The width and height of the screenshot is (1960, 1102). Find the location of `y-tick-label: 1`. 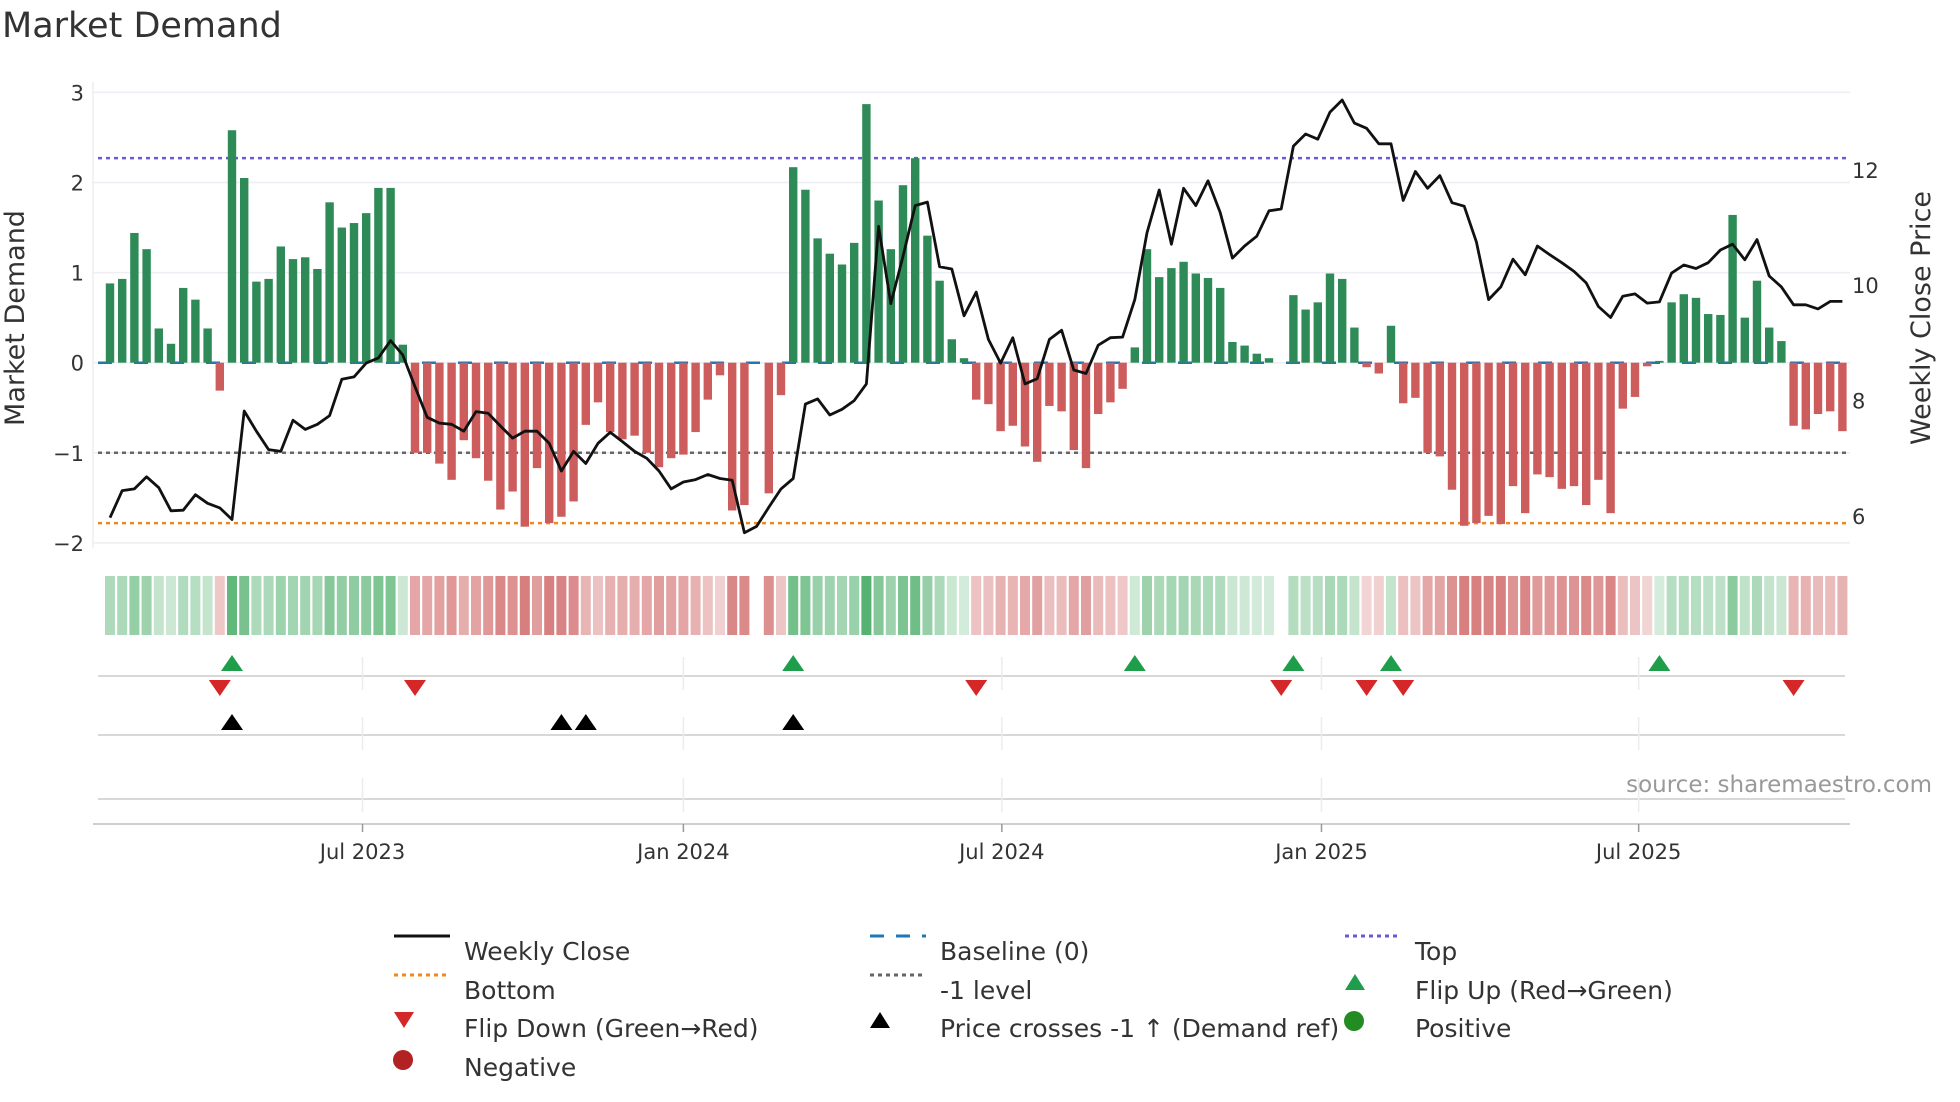

y-tick-label: 1 is located at coordinates (77, 274).